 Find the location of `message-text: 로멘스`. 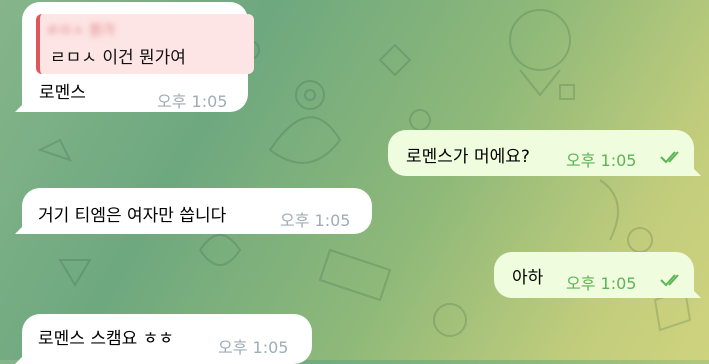

message-text: 로멘스 is located at coordinates (62, 93).